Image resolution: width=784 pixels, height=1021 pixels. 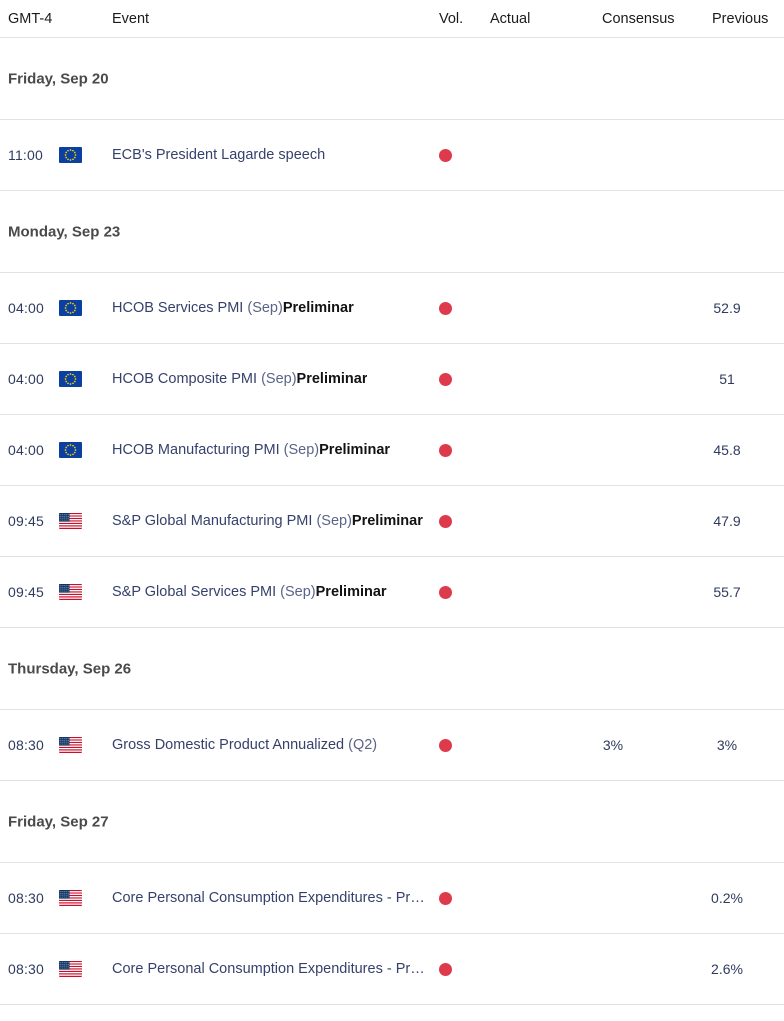 What do you see at coordinates (392, 822) in the screenshot?
I see `date-group-header: Friday, Sep 27` at bounding box center [392, 822].